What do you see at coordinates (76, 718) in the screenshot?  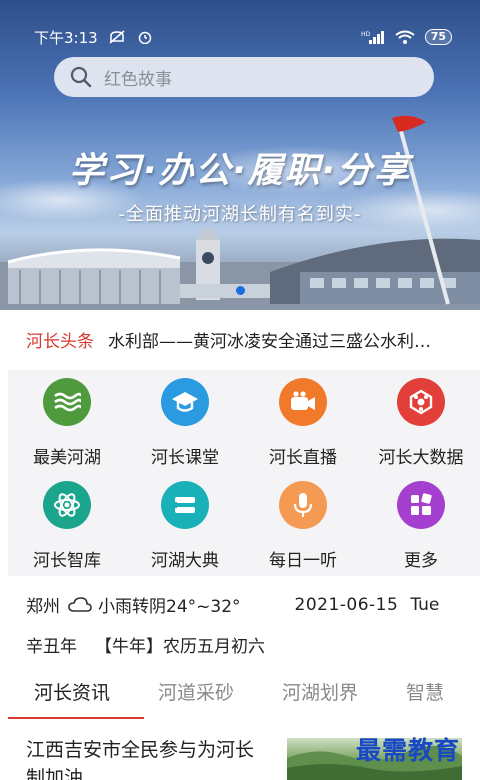 I see `active-tab-indicator` at bounding box center [76, 718].